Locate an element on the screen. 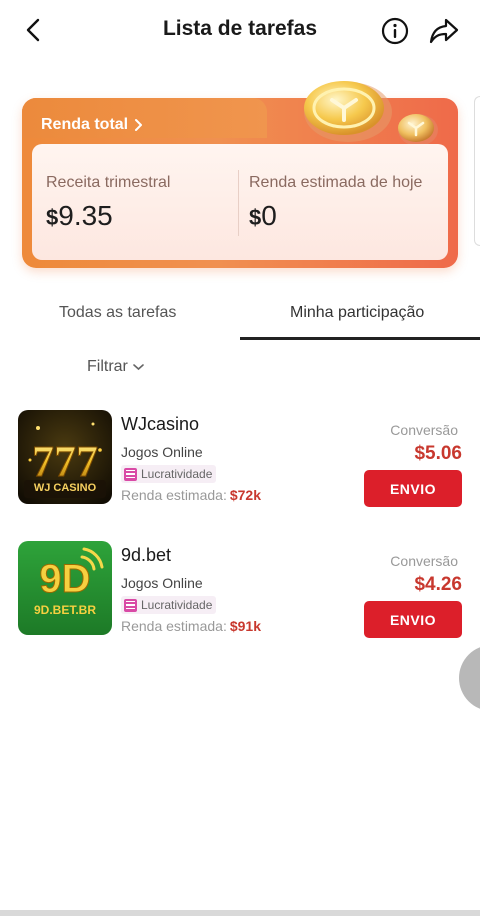 The image size is (480, 916). tab-my-participation: Minha participação is located at coordinates (357, 313).